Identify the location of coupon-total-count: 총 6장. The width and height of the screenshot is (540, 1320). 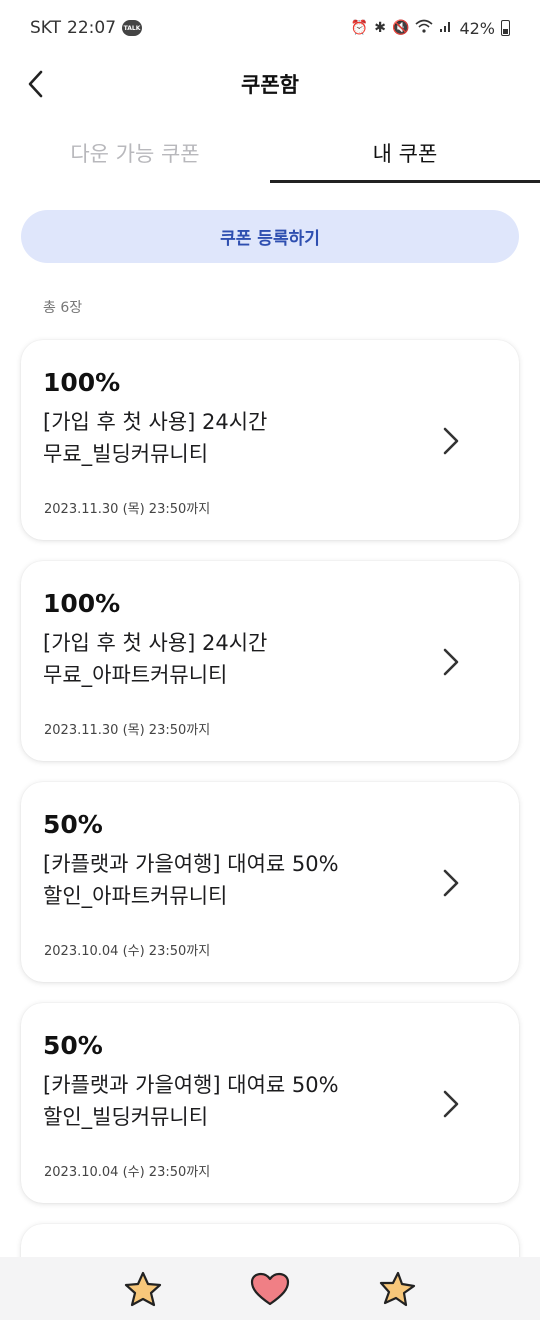
(63, 308).